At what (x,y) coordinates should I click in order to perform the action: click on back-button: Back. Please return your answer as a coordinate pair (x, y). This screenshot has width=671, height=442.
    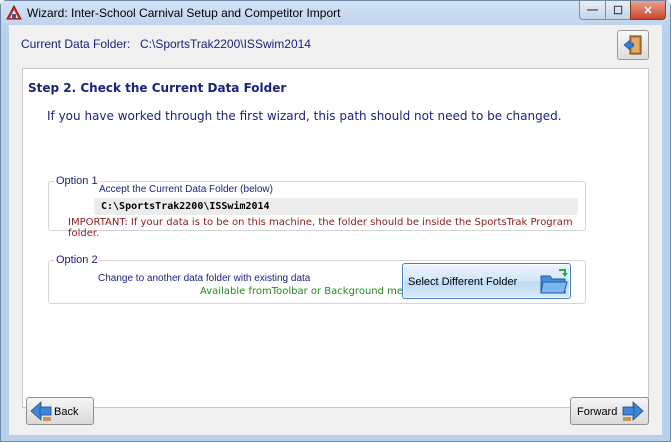
    Looking at the image, I should click on (60, 411).